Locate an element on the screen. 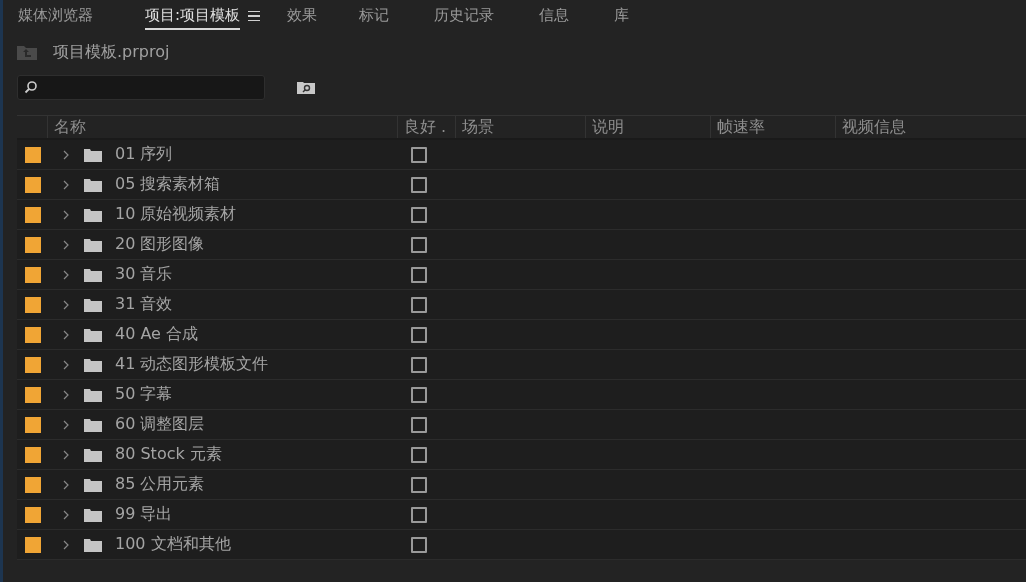 Image resolution: width=1026 pixels, height=582 pixels. menu-icon is located at coordinates (254, 16).